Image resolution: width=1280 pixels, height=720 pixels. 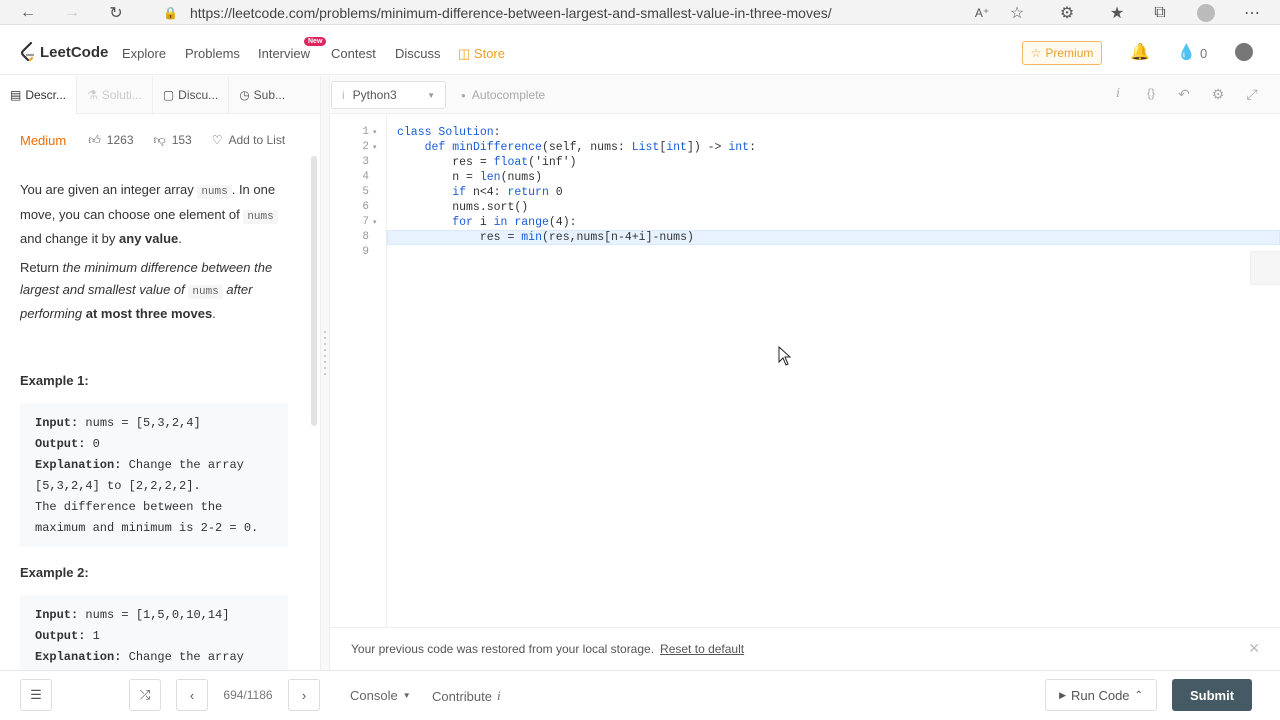 I want to click on nav-contest: Contest, so click(x=353, y=53).